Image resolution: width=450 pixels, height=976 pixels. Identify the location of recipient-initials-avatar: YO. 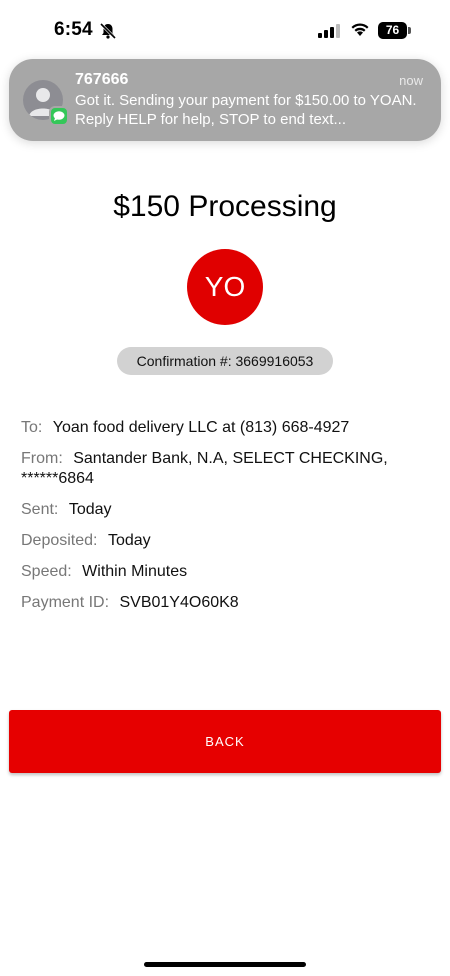
(225, 287).